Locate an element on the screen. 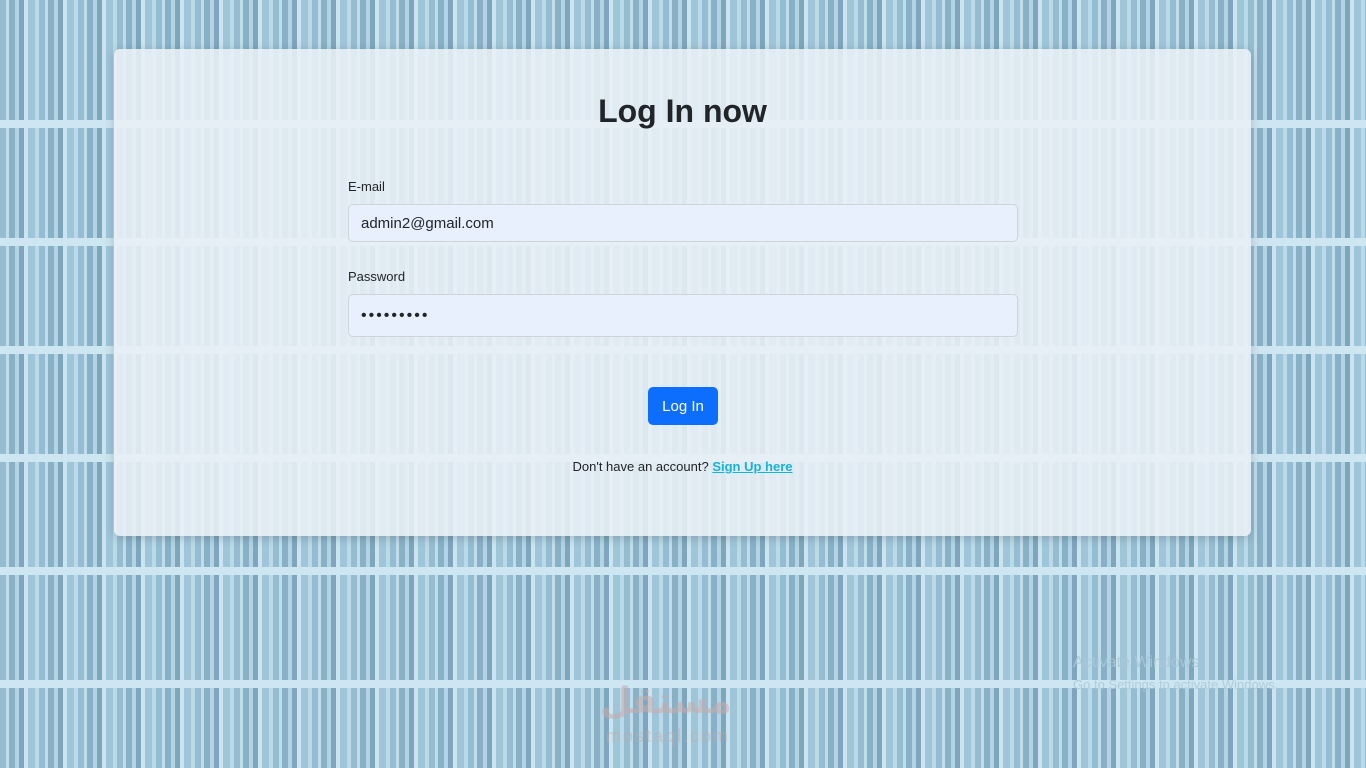 This screenshot has height=768, width=1366. signup-prompt-line: Don't have an account? Sign Up here is located at coordinates (682, 466).